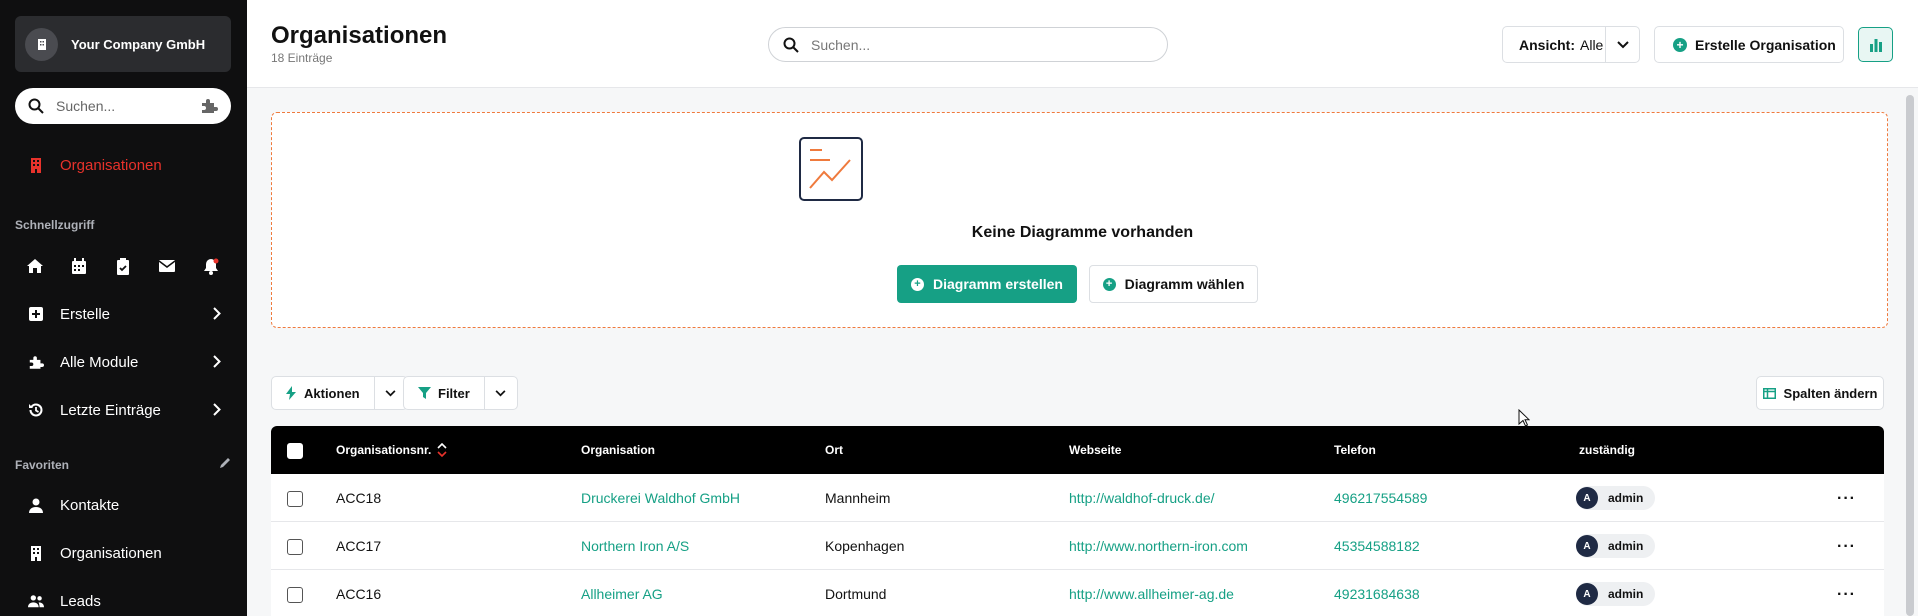  I want to click on clipboard-check-icon, so click(123, 266).